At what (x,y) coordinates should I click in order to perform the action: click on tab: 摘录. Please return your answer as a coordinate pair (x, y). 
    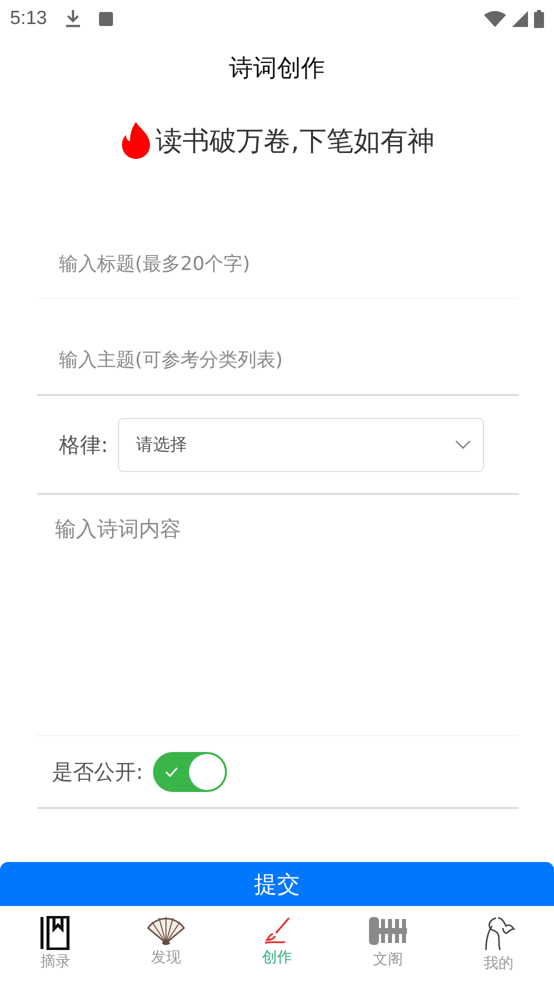
    Looking at the image, I should click on (55, 945).